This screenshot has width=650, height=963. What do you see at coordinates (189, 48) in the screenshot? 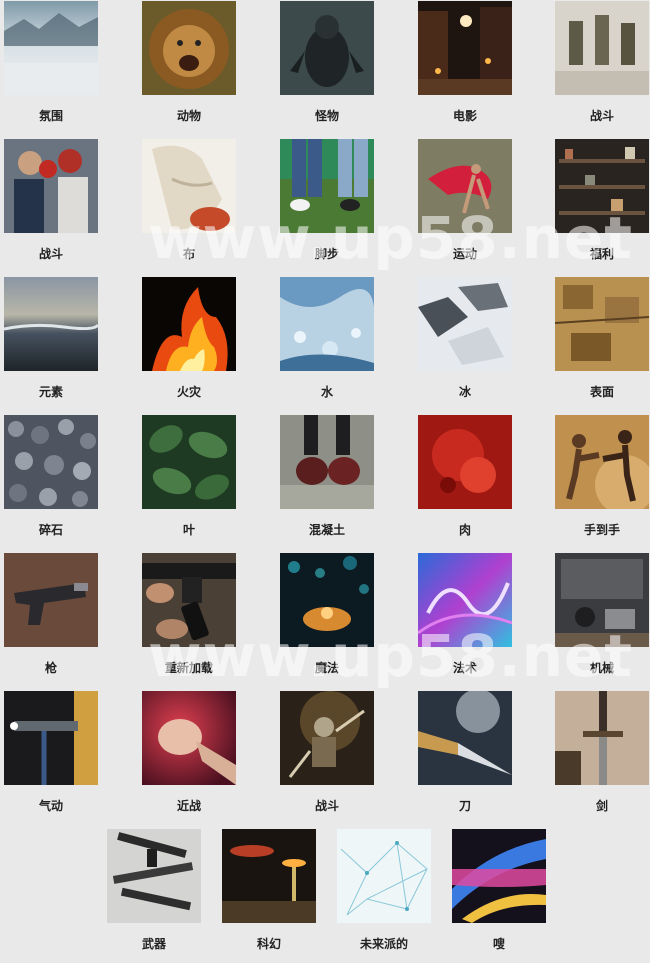
I see `animals-thumbnail` at bounding box center [189, 48].